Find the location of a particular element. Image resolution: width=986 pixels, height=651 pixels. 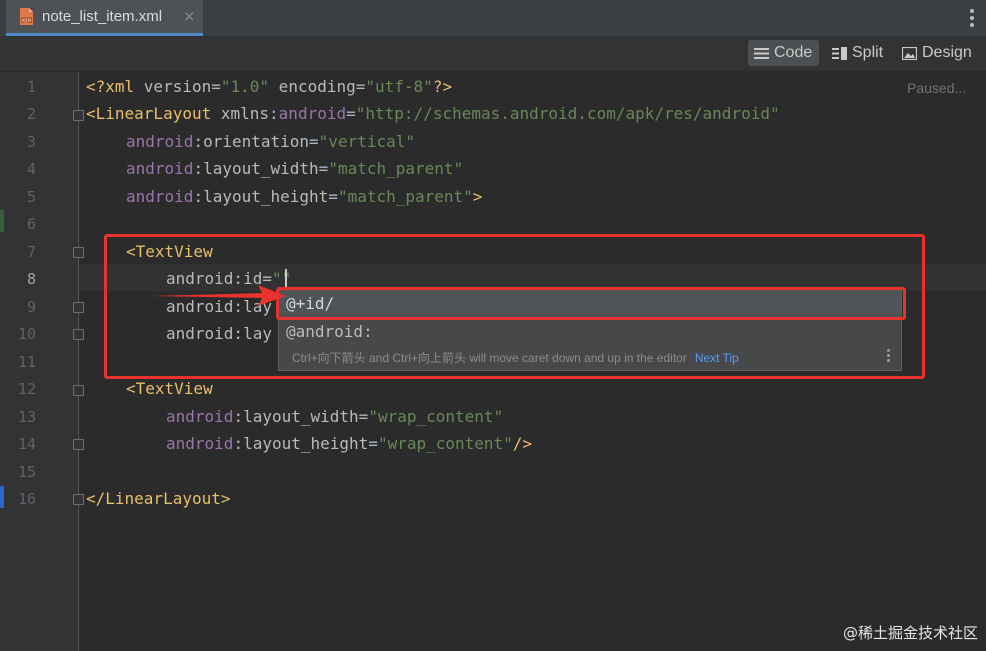

line-number: 5 is located at coordinates (31, 197).